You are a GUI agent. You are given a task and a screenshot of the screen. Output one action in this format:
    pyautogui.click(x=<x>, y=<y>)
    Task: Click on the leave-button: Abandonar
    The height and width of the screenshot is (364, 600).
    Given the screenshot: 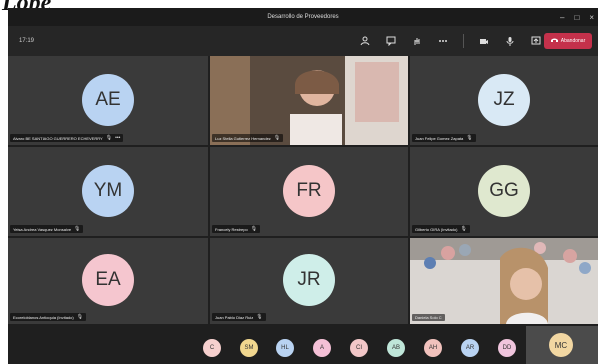 What is the action you would take?
    pyautogui.click(x=568, y=41)
    